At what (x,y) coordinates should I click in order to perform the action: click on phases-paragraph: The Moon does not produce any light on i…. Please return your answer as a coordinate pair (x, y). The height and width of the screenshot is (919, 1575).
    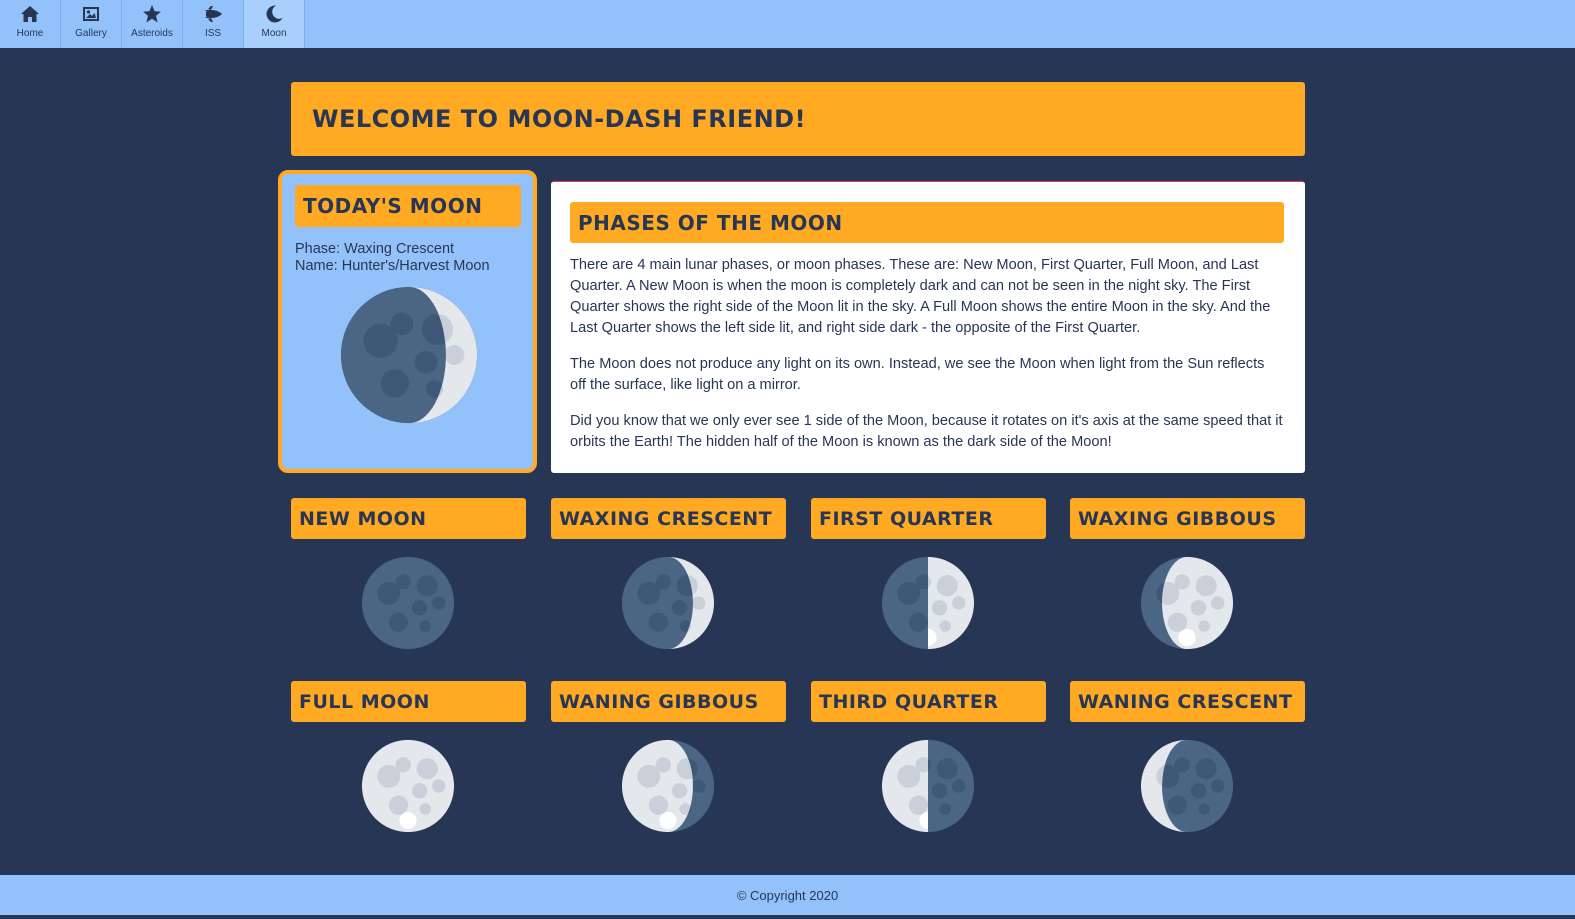
    Looking at the image, I should click on (917, 374).